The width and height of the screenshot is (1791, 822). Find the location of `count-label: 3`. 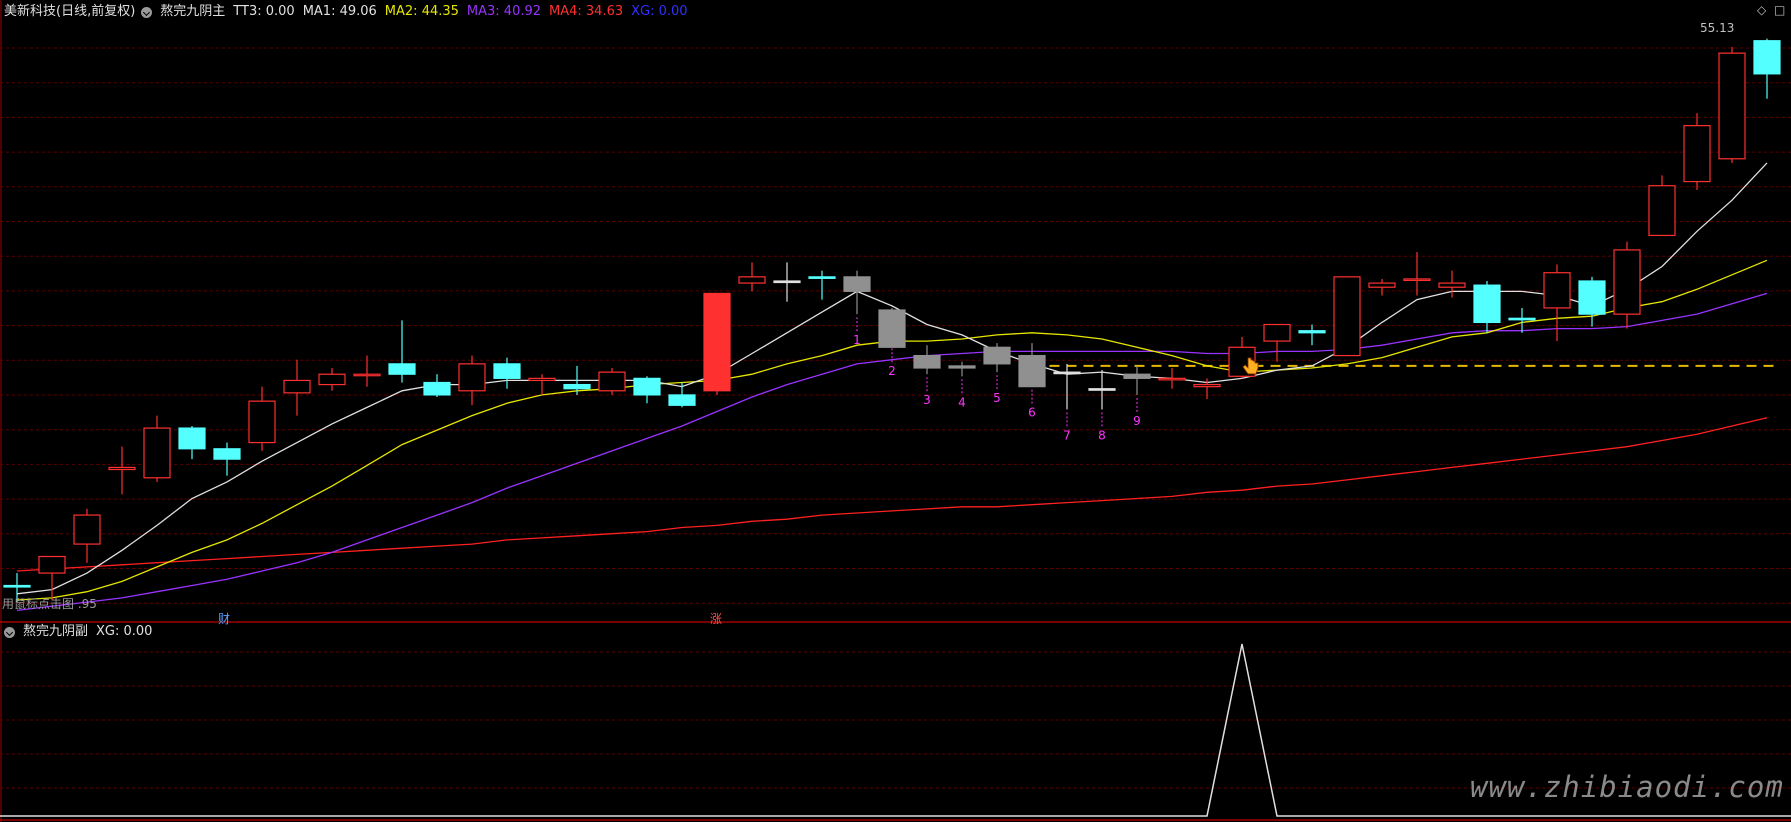

count-label: 3 is located at coordinates (927, 400).